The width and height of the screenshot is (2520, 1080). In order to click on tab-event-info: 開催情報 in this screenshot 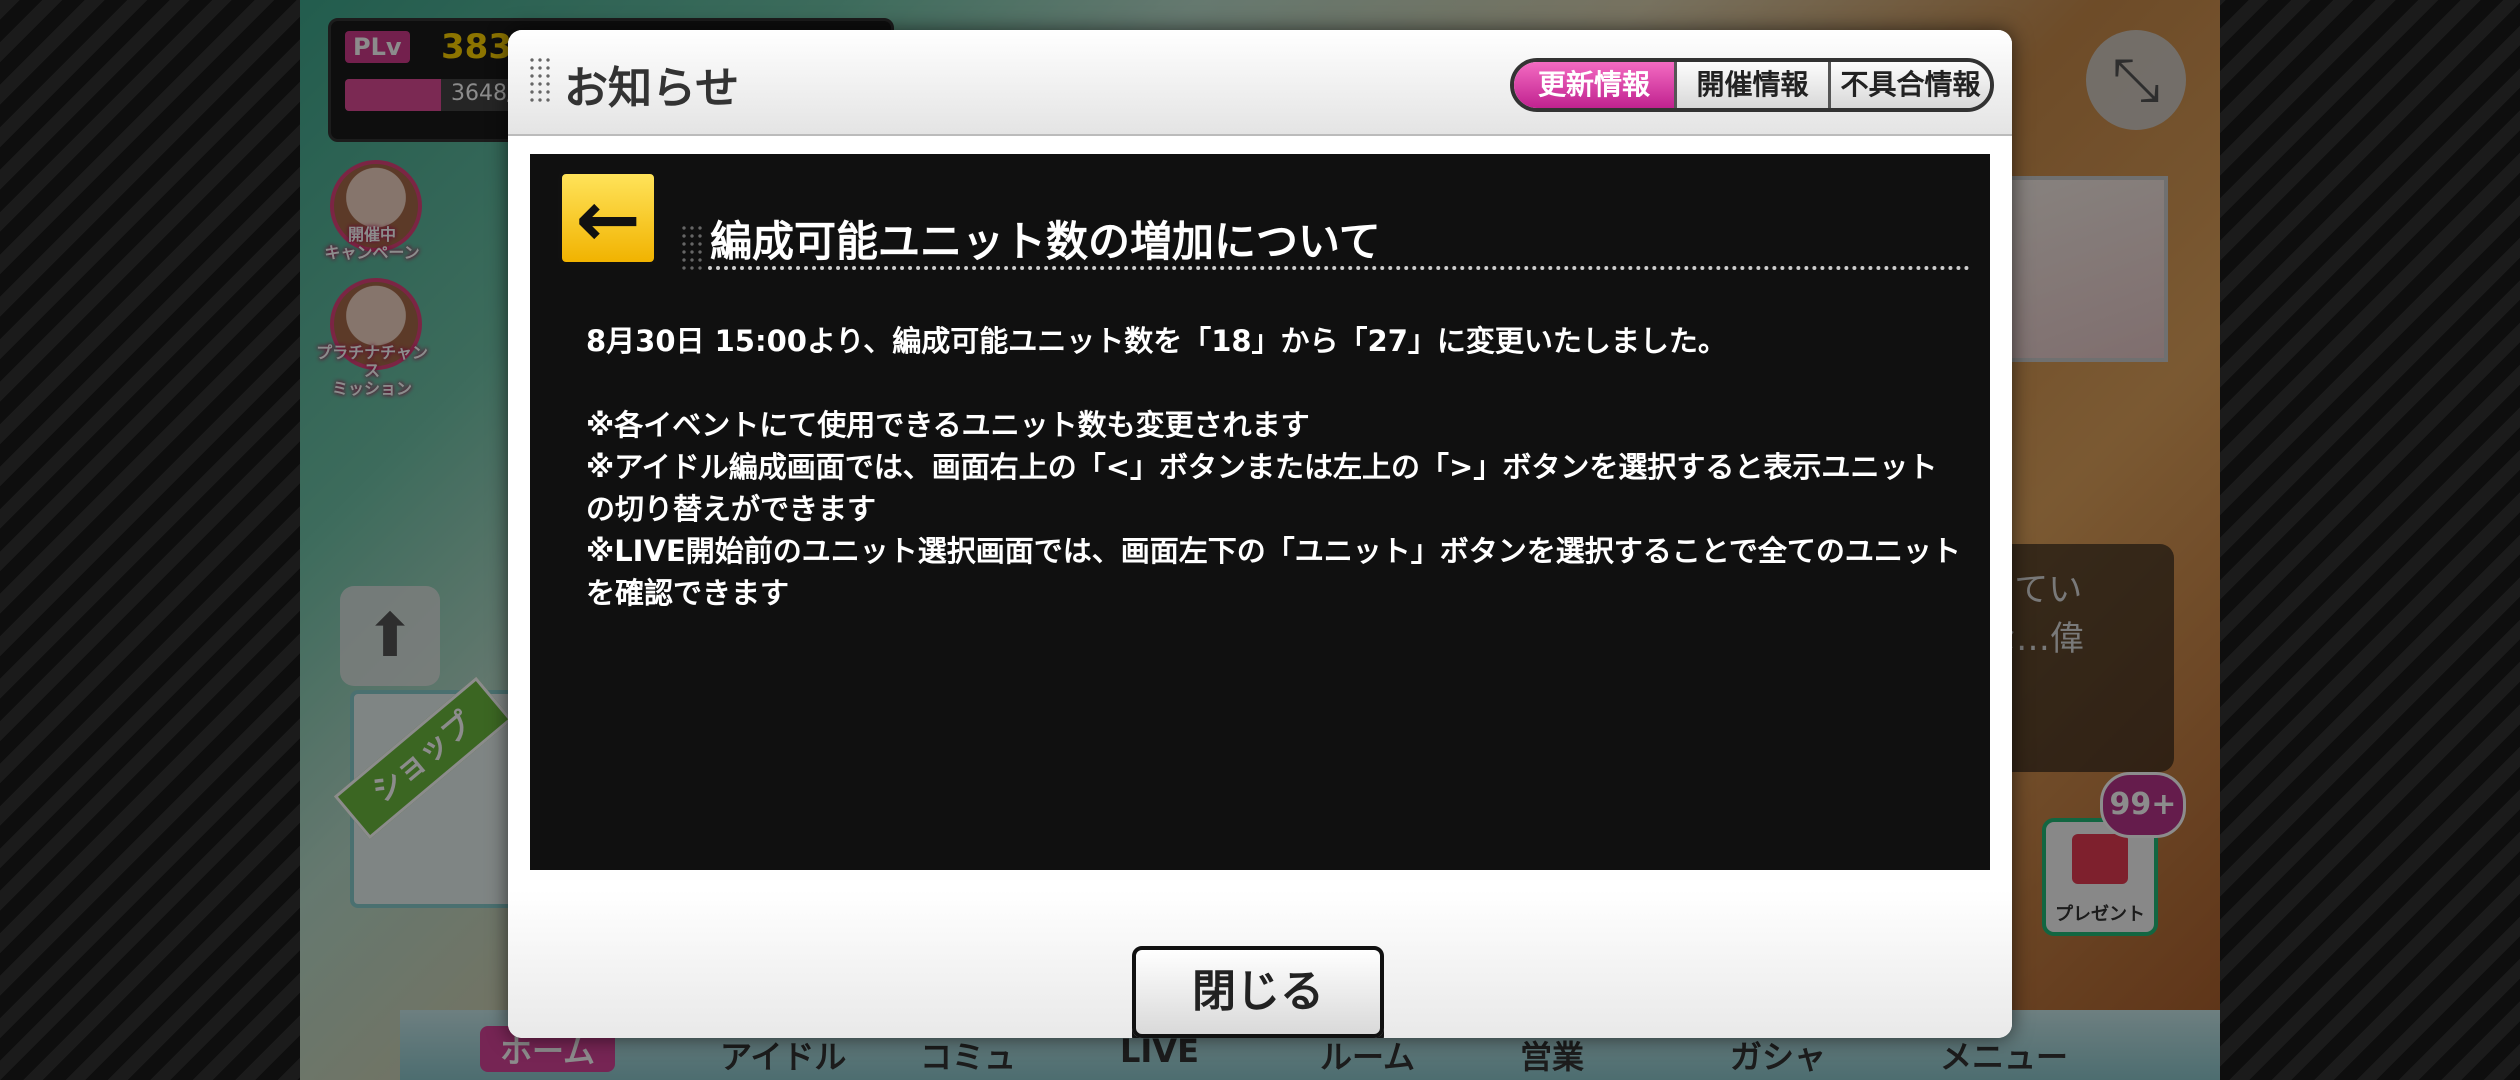, I will do `click(1751, 85)`.